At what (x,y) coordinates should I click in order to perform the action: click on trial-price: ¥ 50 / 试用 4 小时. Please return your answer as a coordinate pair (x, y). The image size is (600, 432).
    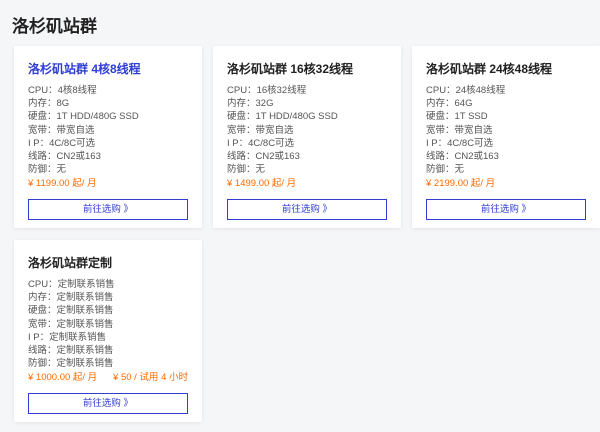
    Looking at the image, I should click on (150, 378).